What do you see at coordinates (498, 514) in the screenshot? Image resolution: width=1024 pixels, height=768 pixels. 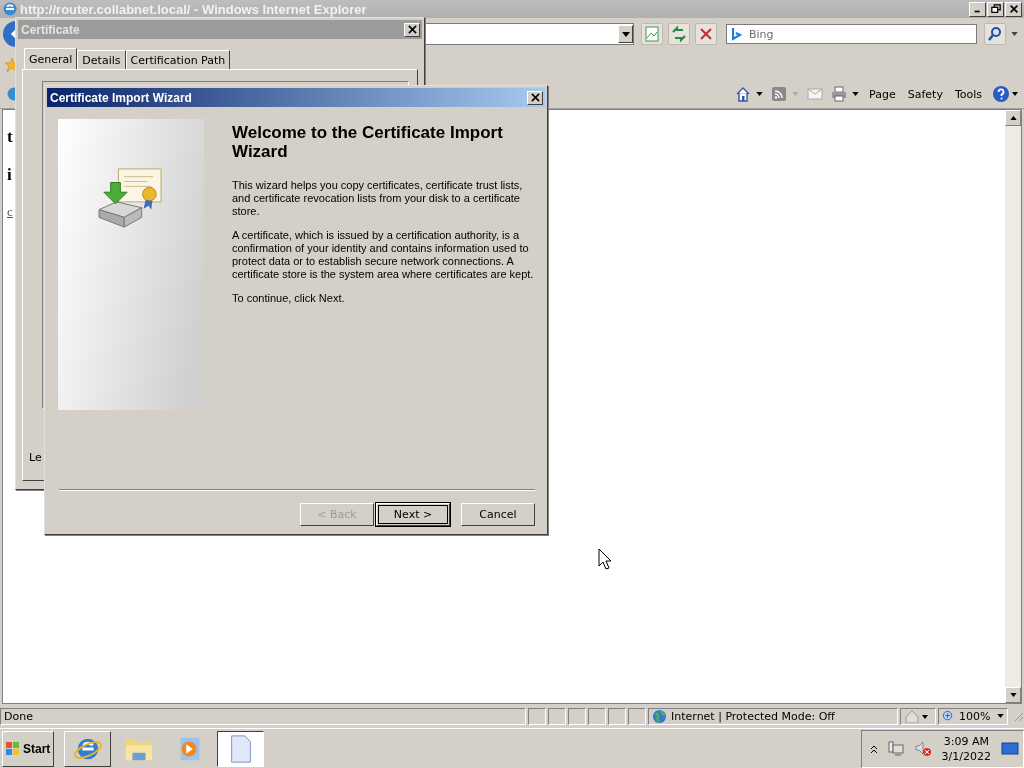 I see `wizard-button: Cancel` at bounding box center [498, 514].